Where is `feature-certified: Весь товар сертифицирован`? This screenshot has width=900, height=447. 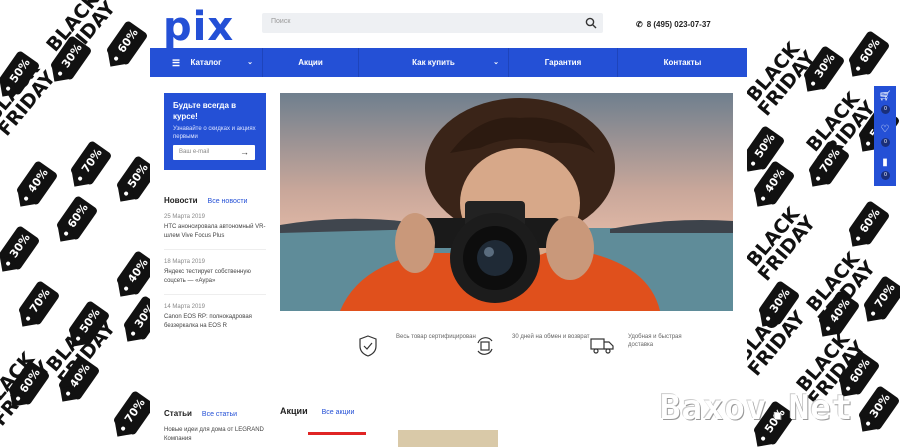
feature-certified: Весь товар сертифицирован is located at coordinates (418, 349).